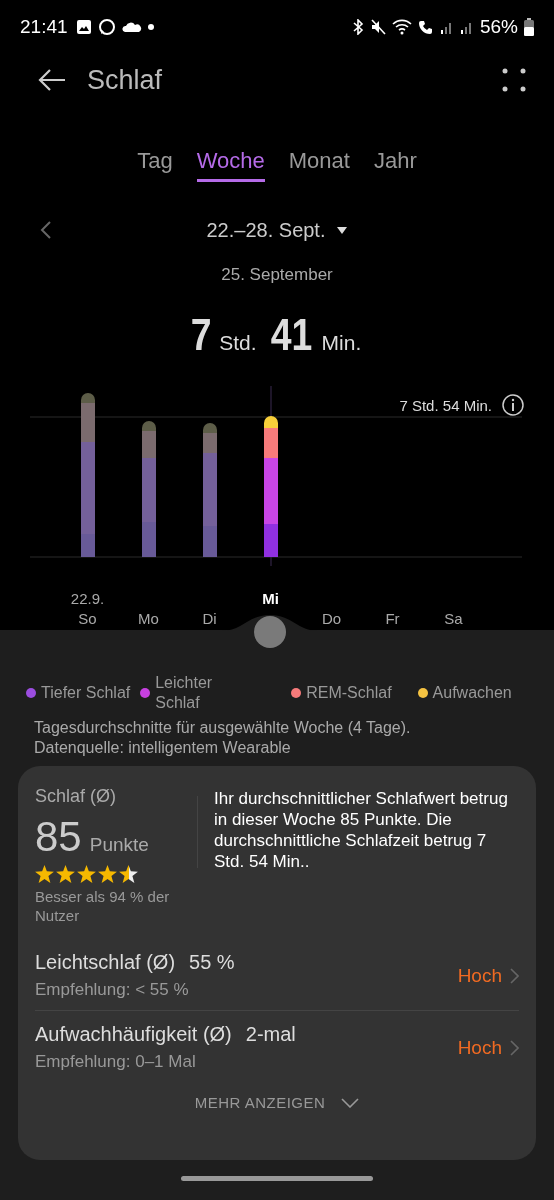  I want to click on bluetooth-icon, so click(357, 27).